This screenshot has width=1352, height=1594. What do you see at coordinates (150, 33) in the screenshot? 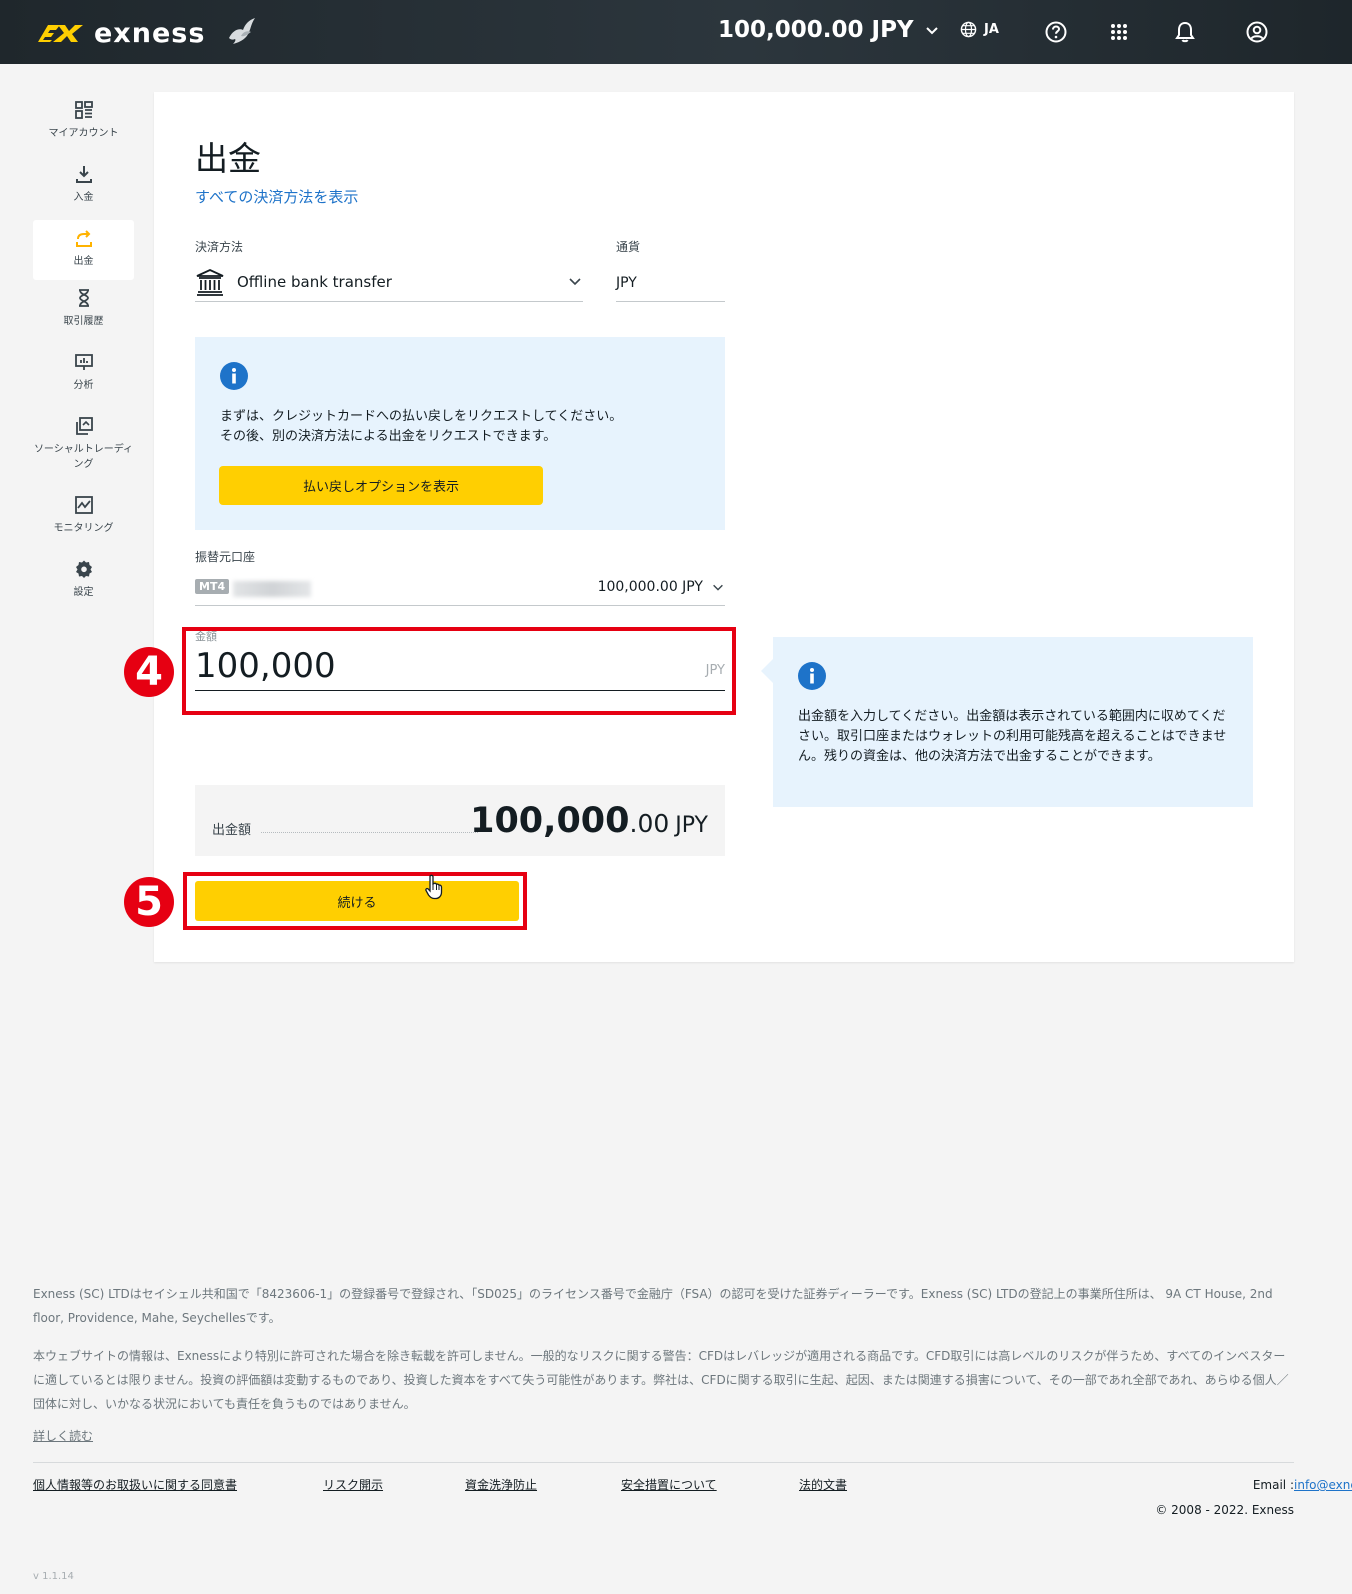
I see `brand-name: exness` at bounding box center [150, 33].